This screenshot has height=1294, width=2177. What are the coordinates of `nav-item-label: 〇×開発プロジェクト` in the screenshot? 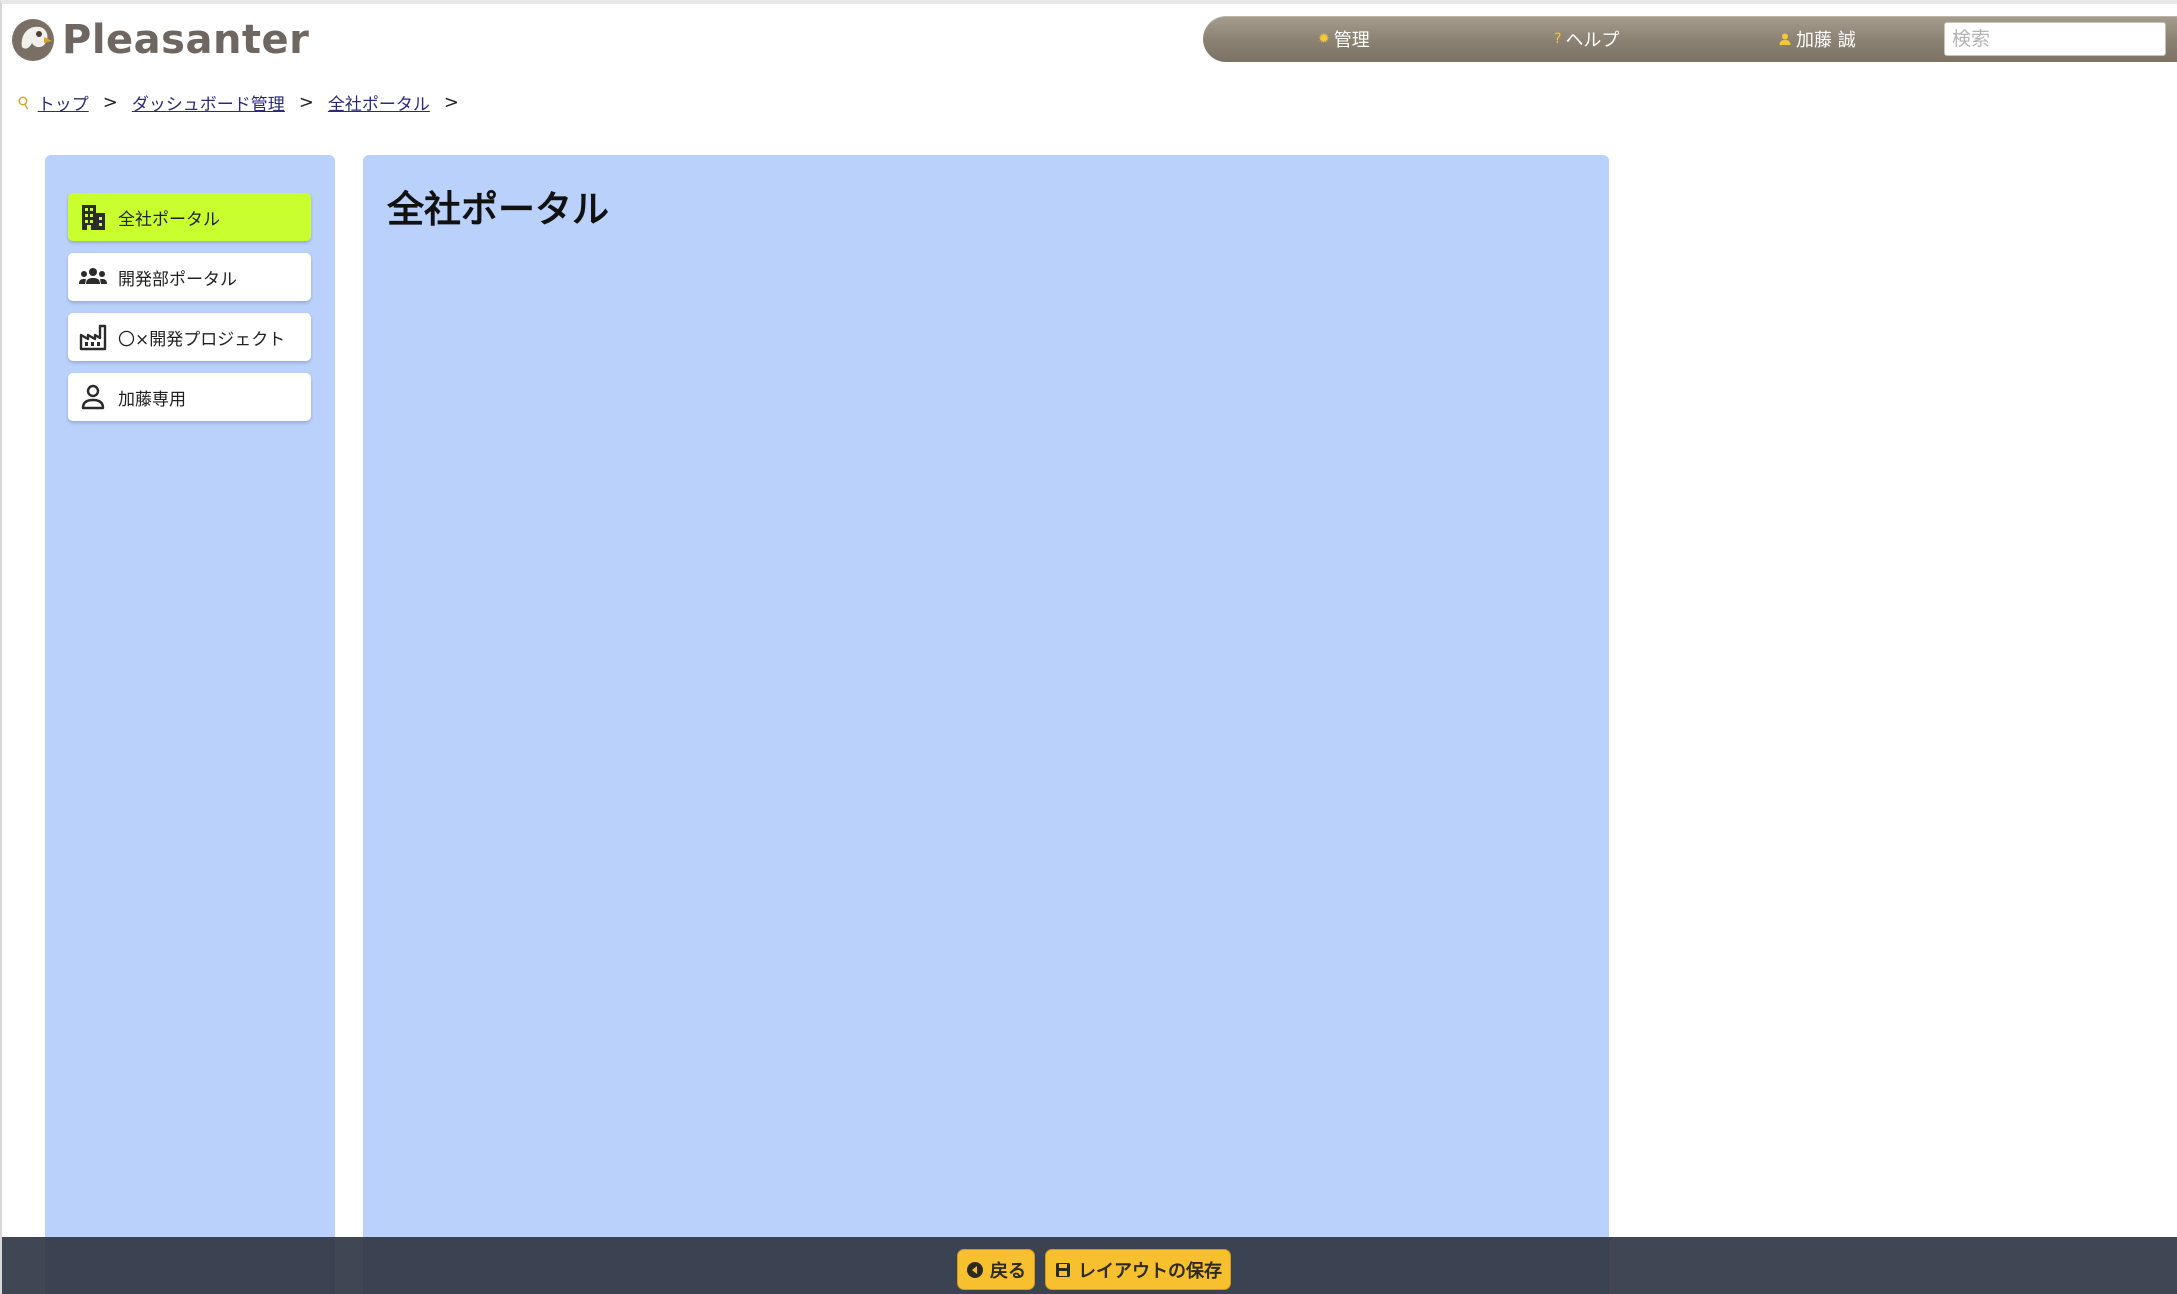 It's located at (202, 339).